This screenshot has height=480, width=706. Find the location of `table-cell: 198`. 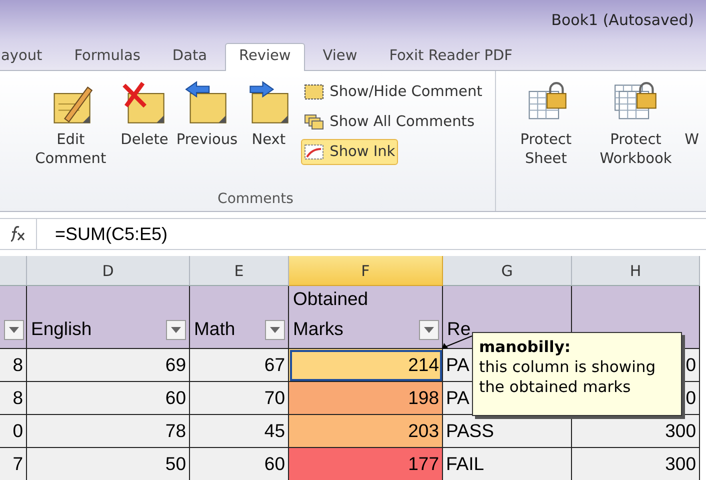

table-cell: 198 is located at coordinates (366, 398).